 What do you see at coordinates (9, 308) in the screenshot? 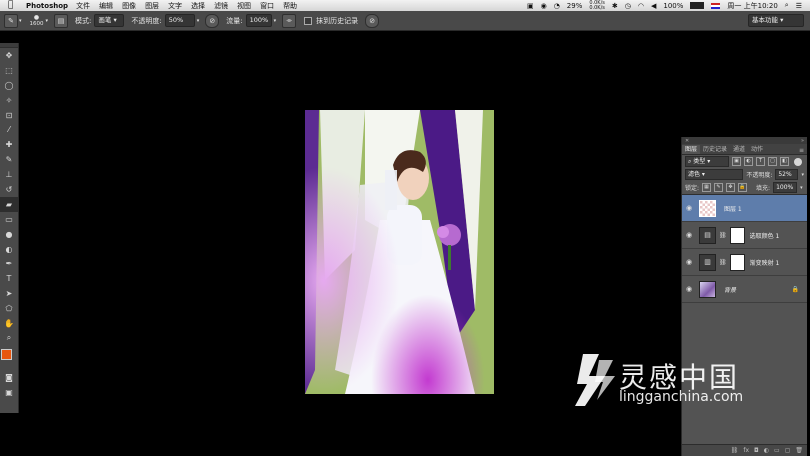
I see `shape-tool-icon: ⬠` at bounding box center [9, 308].